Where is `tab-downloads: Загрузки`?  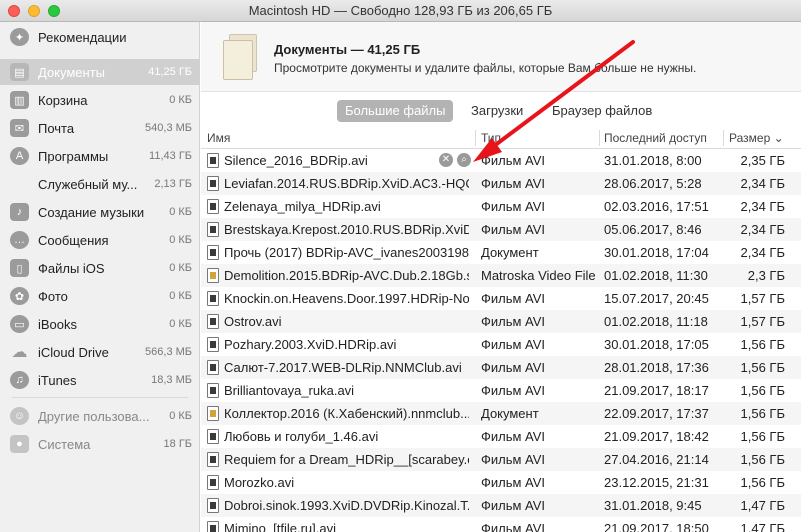 tab-downloads: Загрузки is located at coordinates (497, 111).